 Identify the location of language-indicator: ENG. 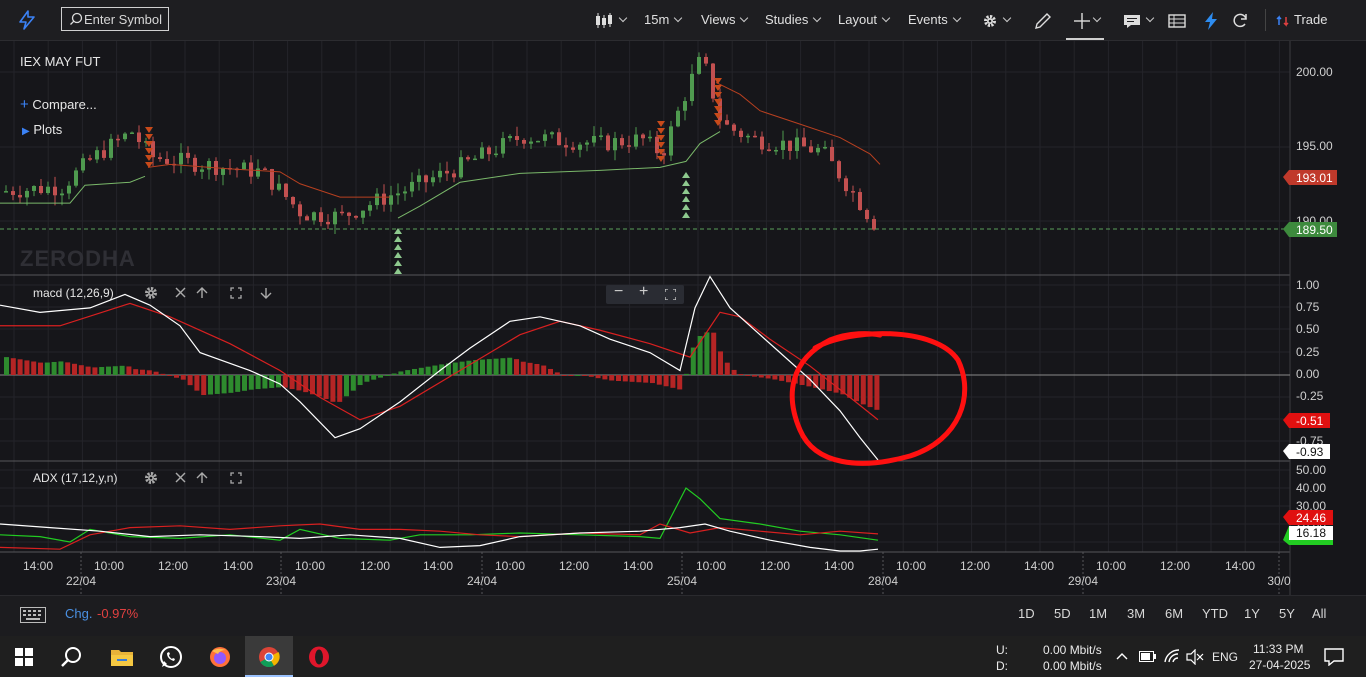
(1225, 657).